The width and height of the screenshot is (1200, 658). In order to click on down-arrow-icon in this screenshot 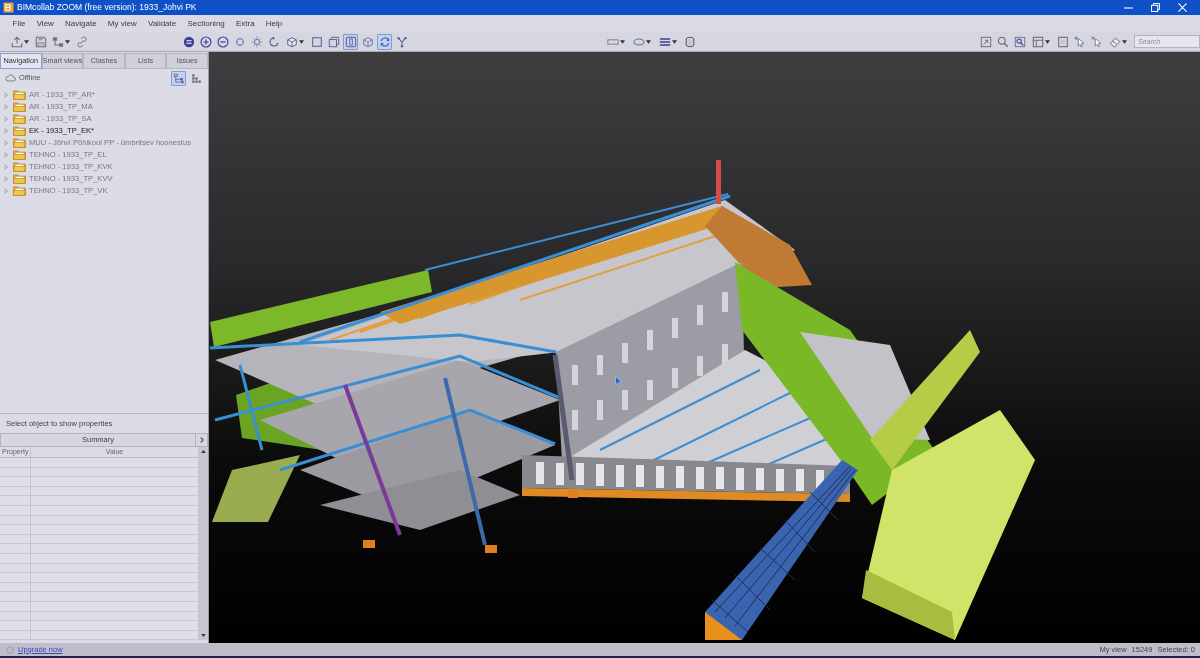, I will do `click(203, 635)`.